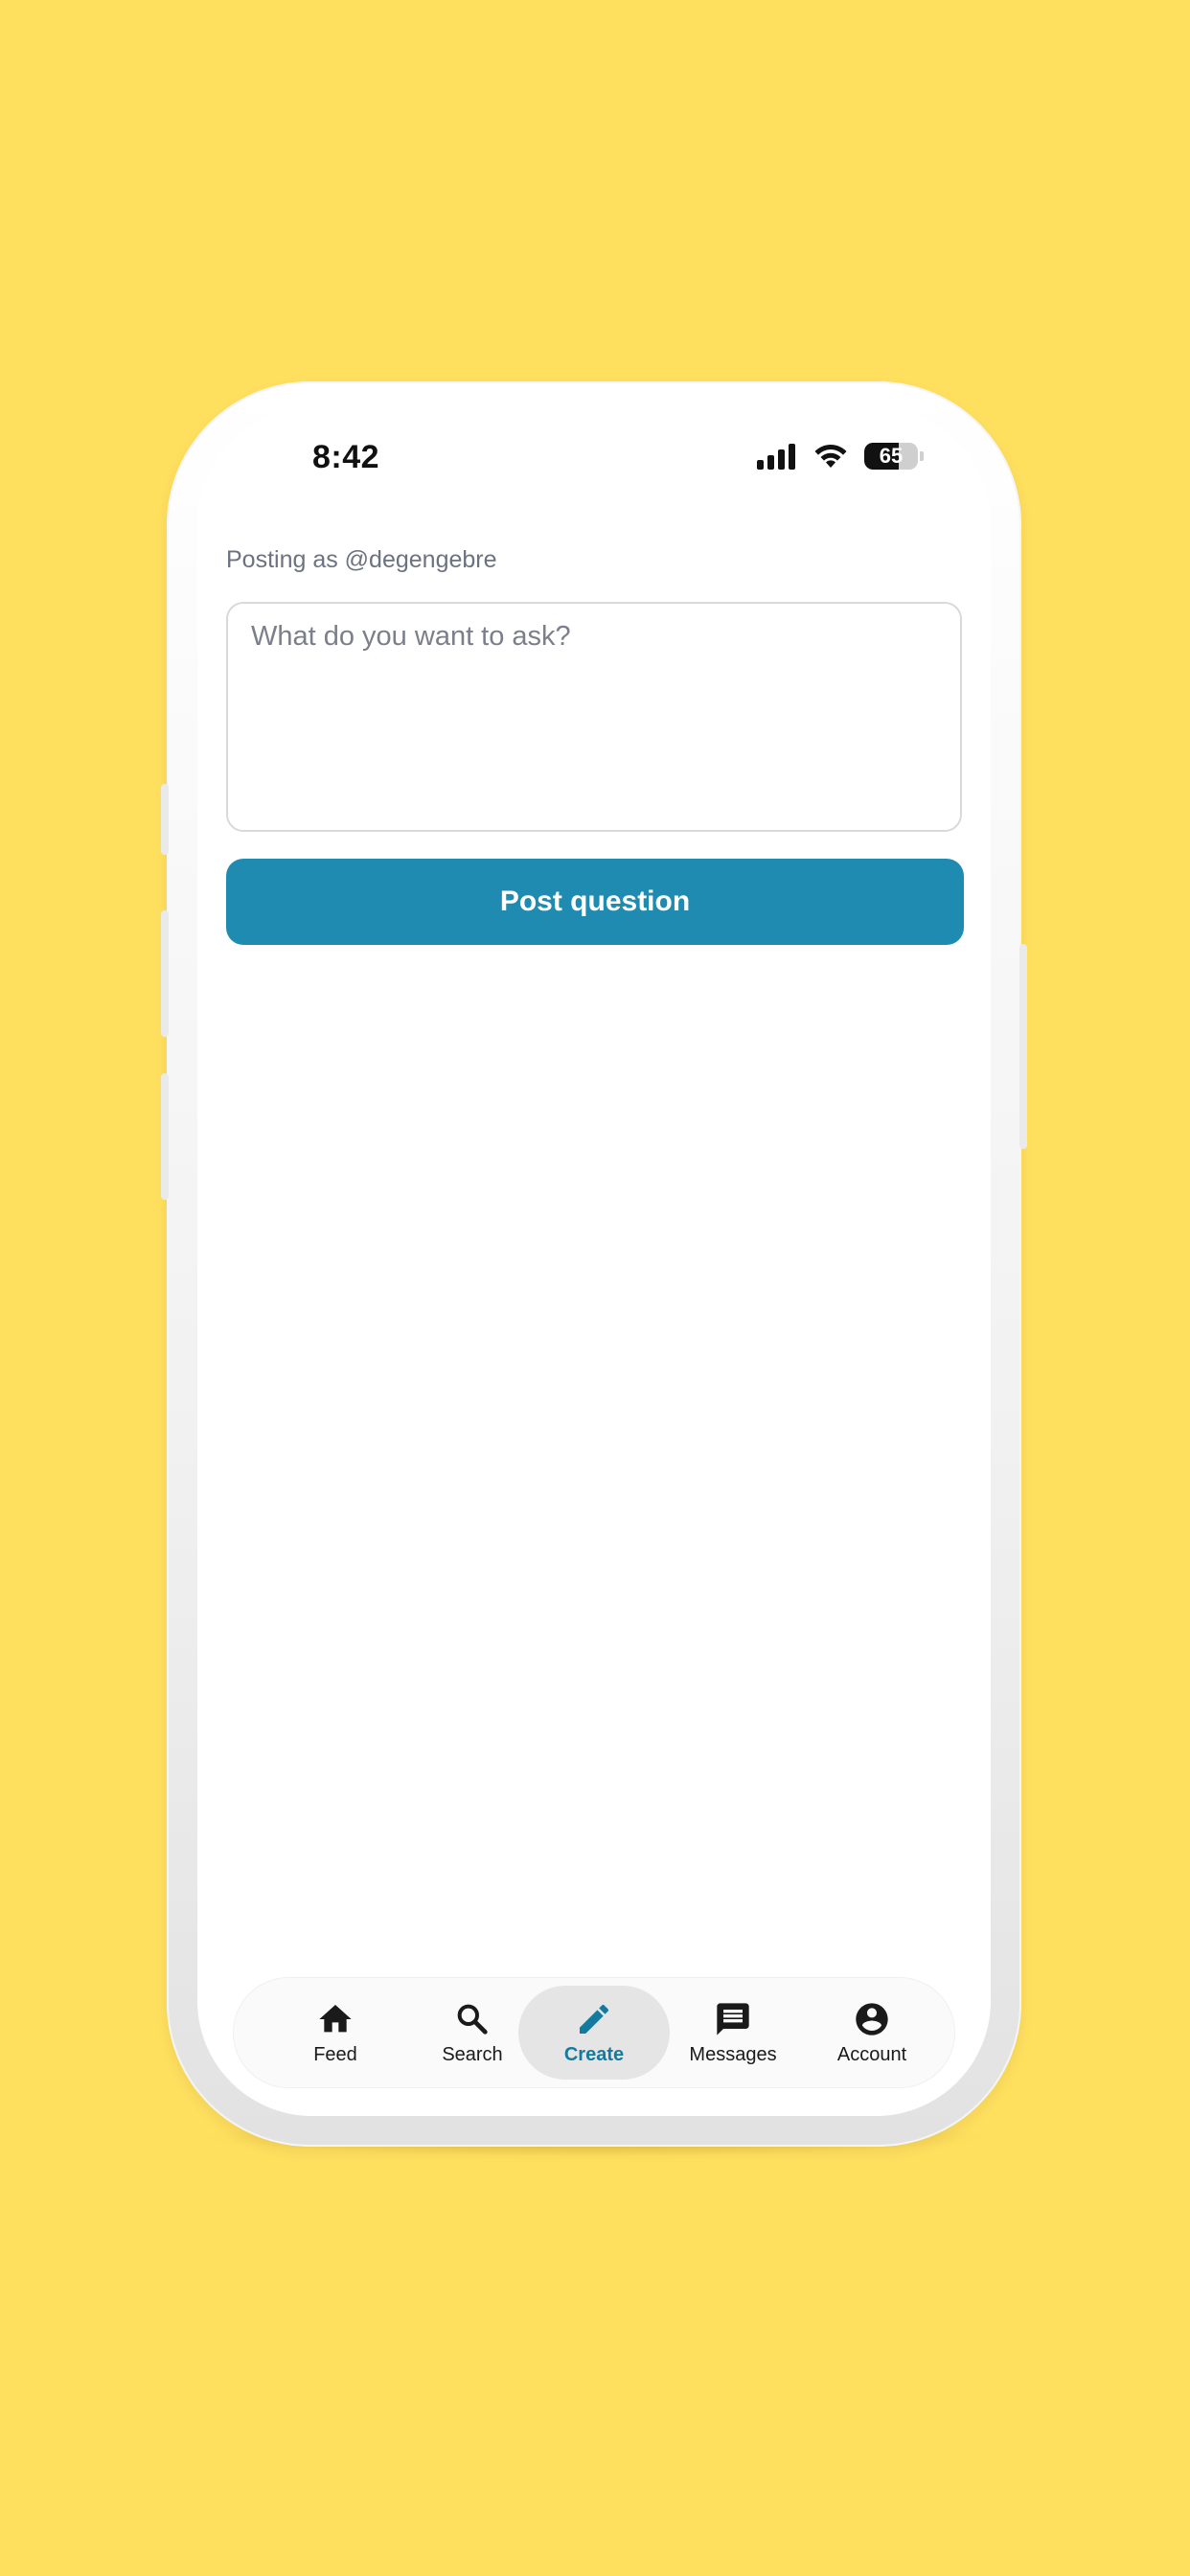 The image size is (1190, 2576). What do you see at coordinates (594, 2019) in the screenshot?
I see `pencil-icon` at bounding box center [594, 2019].